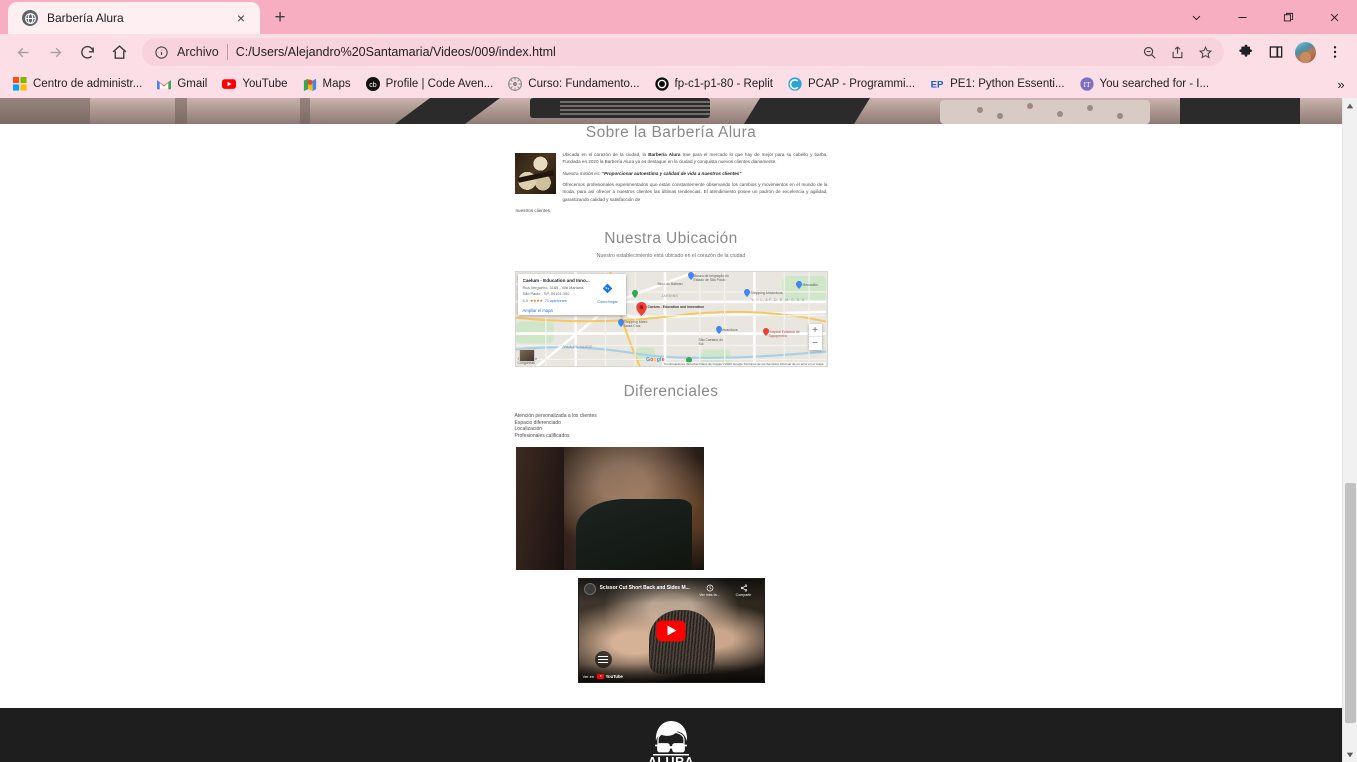 Image resolution: width=1357 pixels, height=762 pixels. What do you see at coordinates (718, 330) in the screenshot?
I see `map-marker-aricanduva` at bounding box center [718, 330].